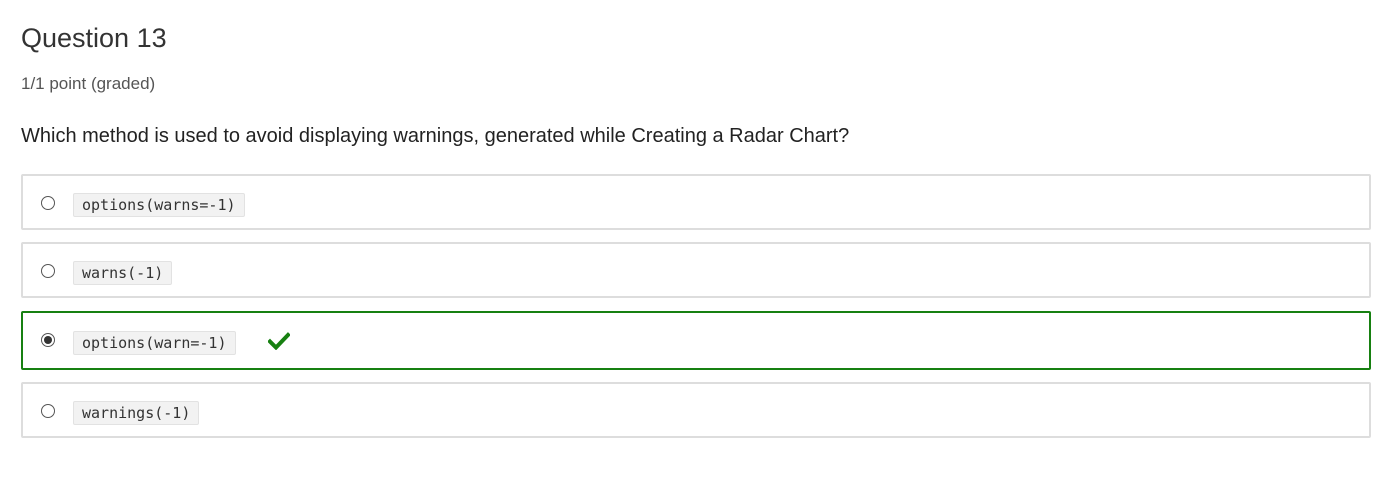 This screenshot has height=480, width=1395. I want to click on question-title: Question 13, so click(94, 38).